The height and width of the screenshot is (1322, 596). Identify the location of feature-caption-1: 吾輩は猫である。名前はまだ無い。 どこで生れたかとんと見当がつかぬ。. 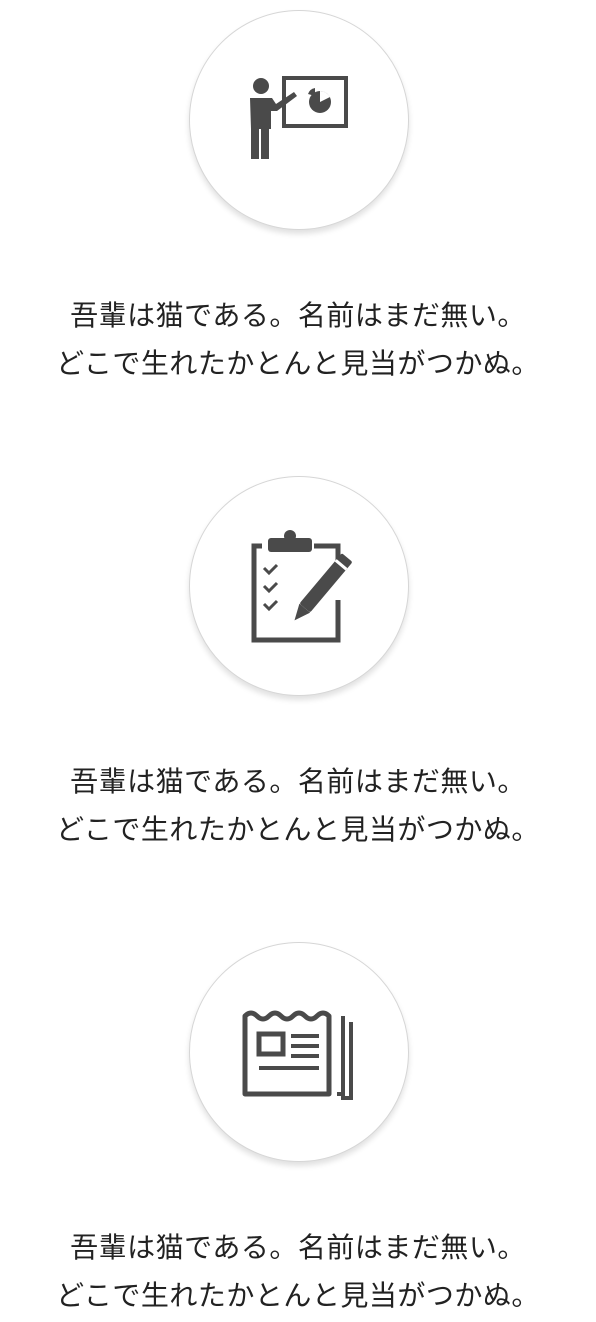
(298, 340).